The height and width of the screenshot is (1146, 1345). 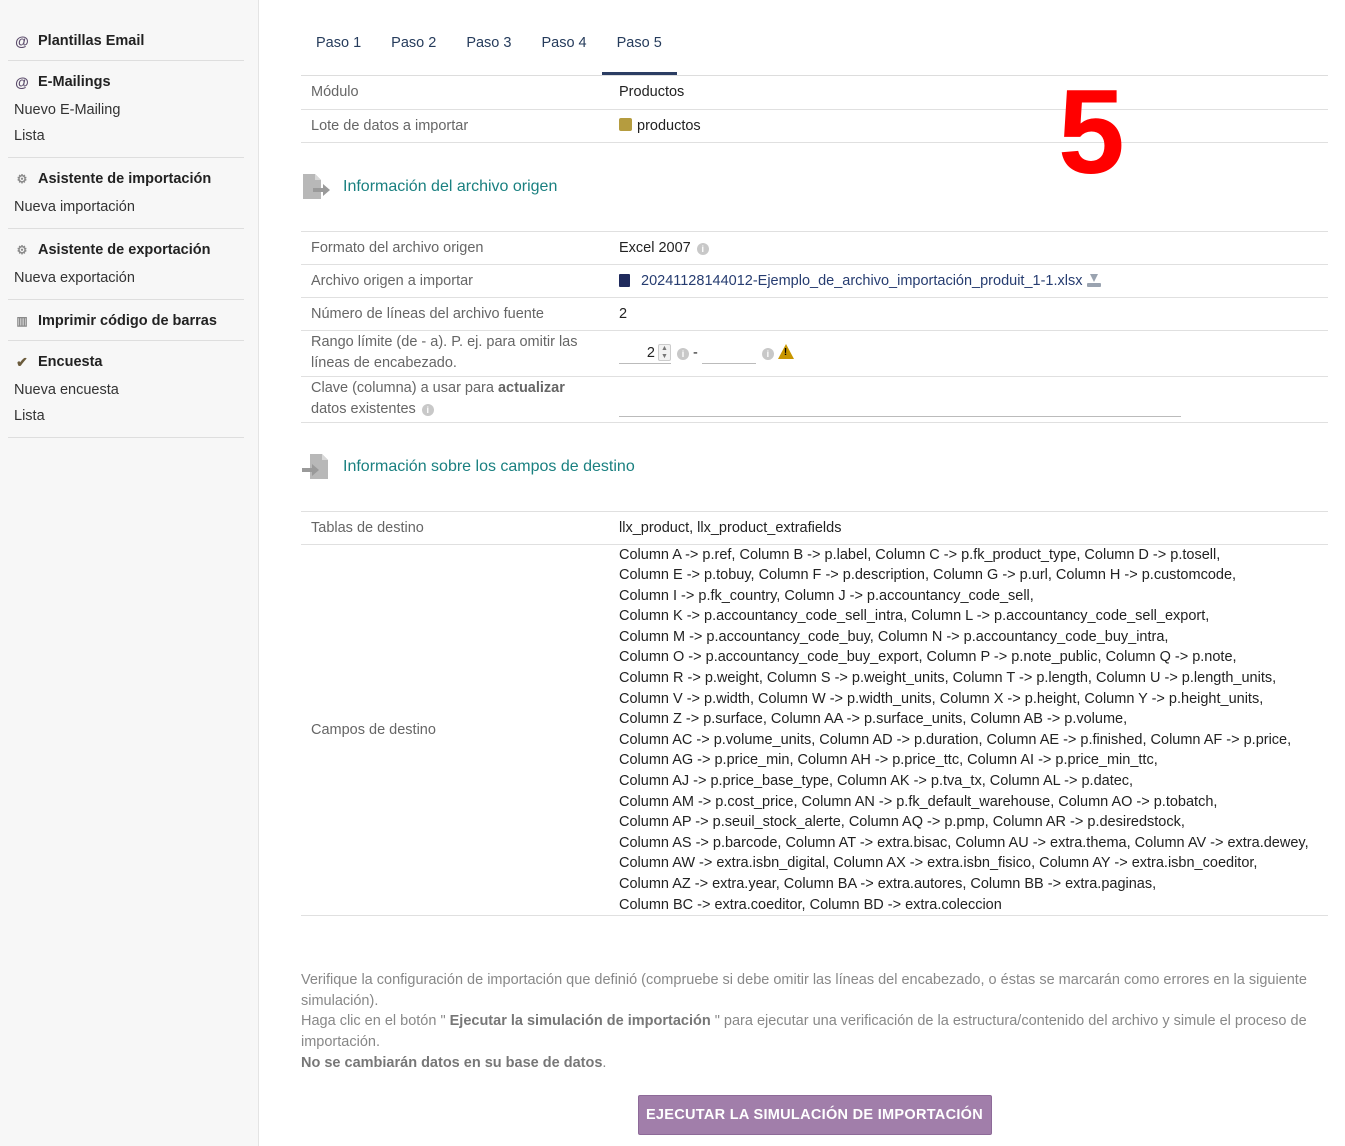 I want to click on package-icon, so click(x=625, y=124).